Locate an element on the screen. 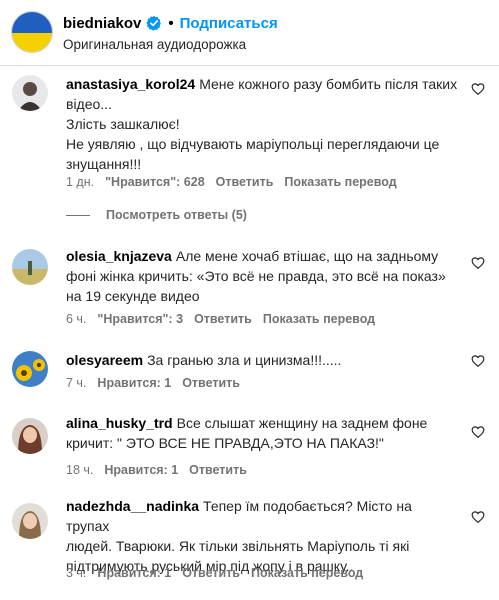 The height and width of the screenshot is (600, 499). comment-time: 3 ч. is located at coordinates (76, 573).